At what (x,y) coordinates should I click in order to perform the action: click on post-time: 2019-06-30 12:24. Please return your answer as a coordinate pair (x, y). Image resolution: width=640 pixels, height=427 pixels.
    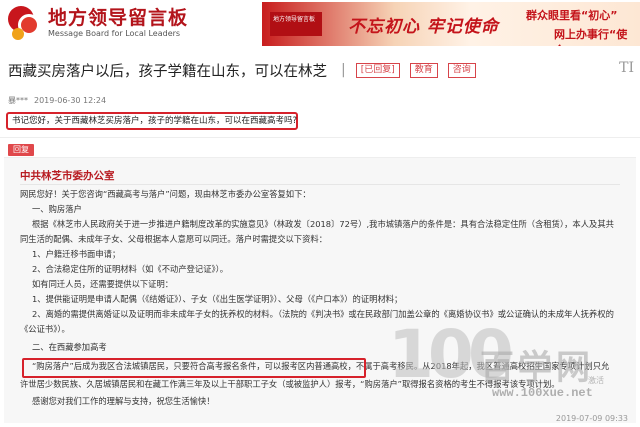
    Looking at the image, I should click on (70, 100).